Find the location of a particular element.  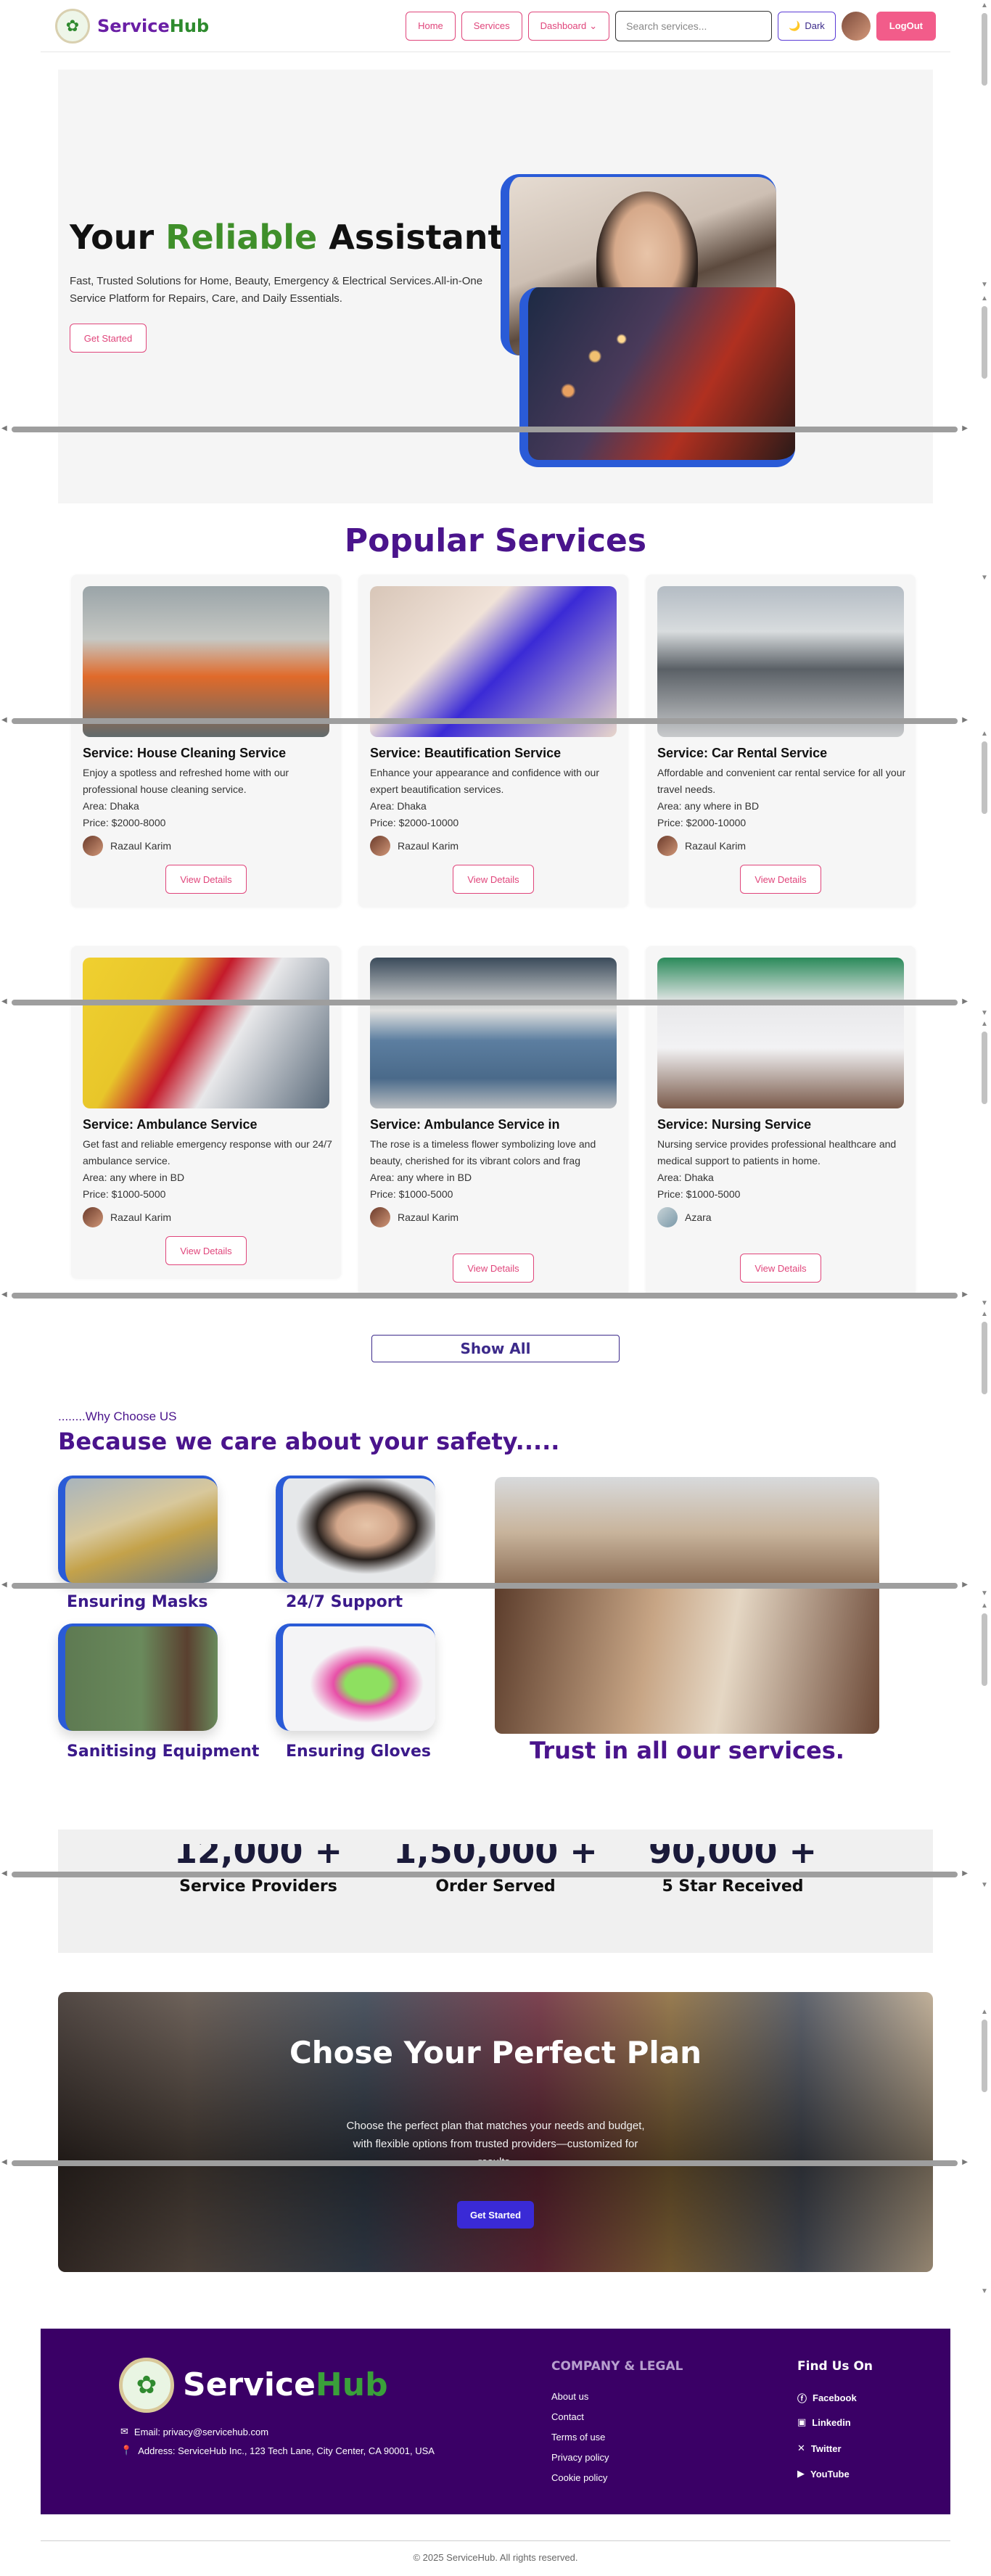

plan-get-started-button: Get Started is located at coordinates (495, 2215).